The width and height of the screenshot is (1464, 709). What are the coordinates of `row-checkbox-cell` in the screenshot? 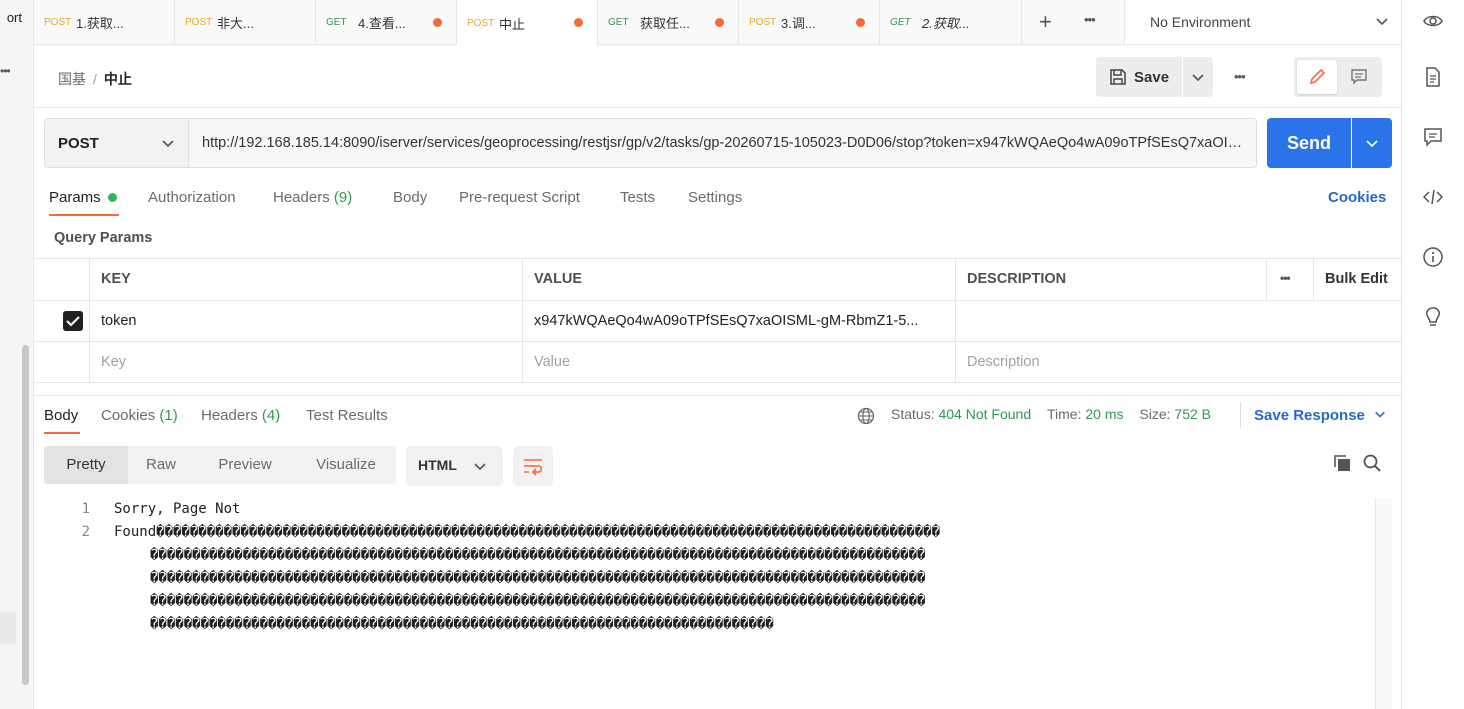 It's located at (62, 362).